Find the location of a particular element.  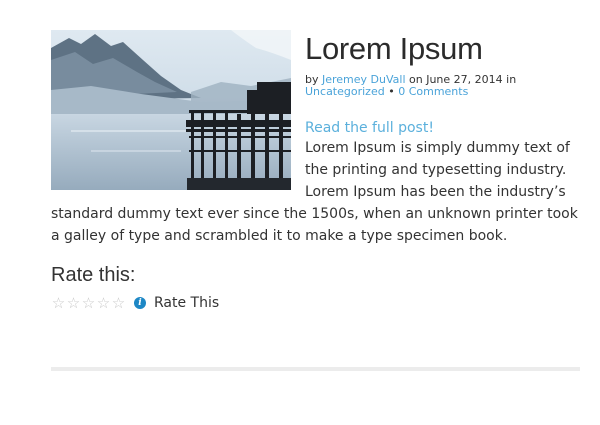

info-icon: i is located at coordinates (140, 303).